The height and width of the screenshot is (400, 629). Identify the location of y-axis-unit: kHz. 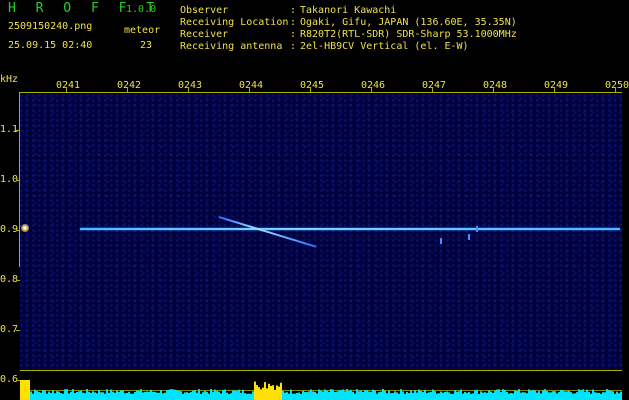
(9, 79).